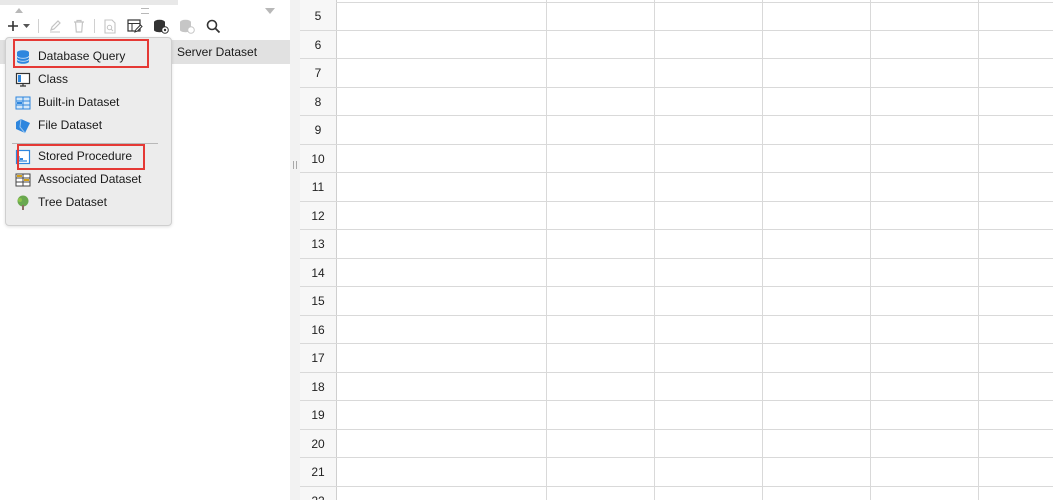 The height and width of the screenshot is (500, 1053). What do you see at coordinates (187, 26) in the screenshot?
I see `database-settings-icon` at bounding box center [187, 26].